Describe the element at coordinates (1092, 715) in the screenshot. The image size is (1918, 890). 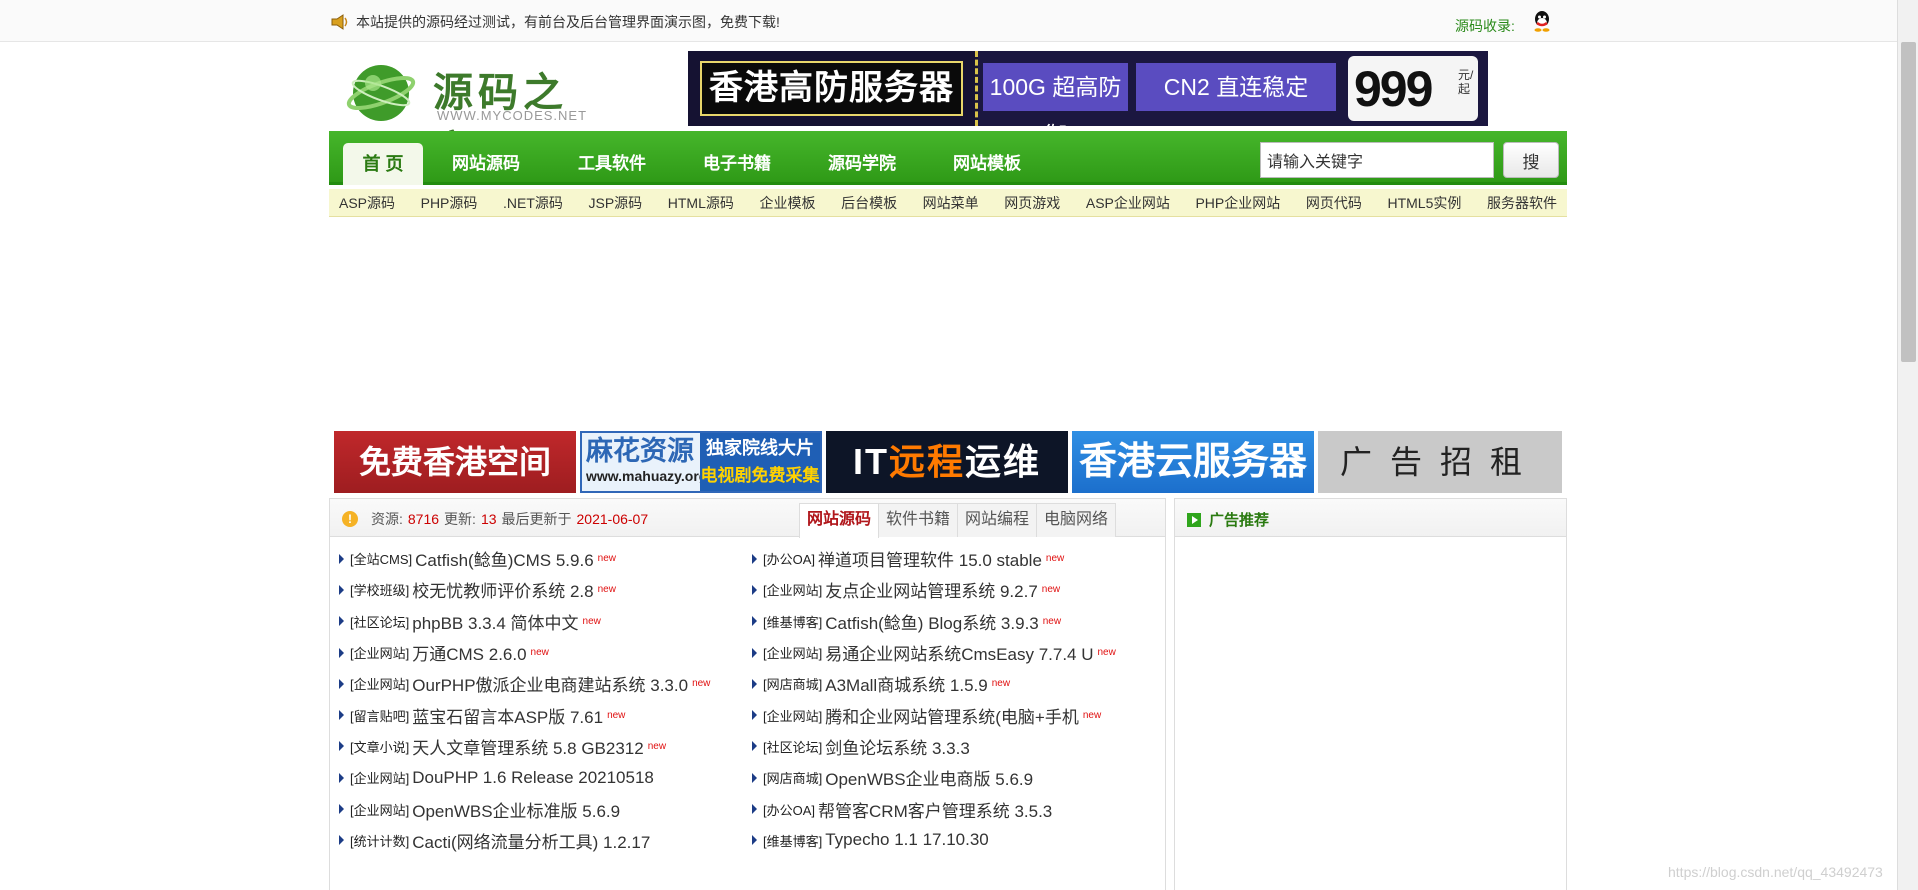
I see `new-badge: new` at that location.